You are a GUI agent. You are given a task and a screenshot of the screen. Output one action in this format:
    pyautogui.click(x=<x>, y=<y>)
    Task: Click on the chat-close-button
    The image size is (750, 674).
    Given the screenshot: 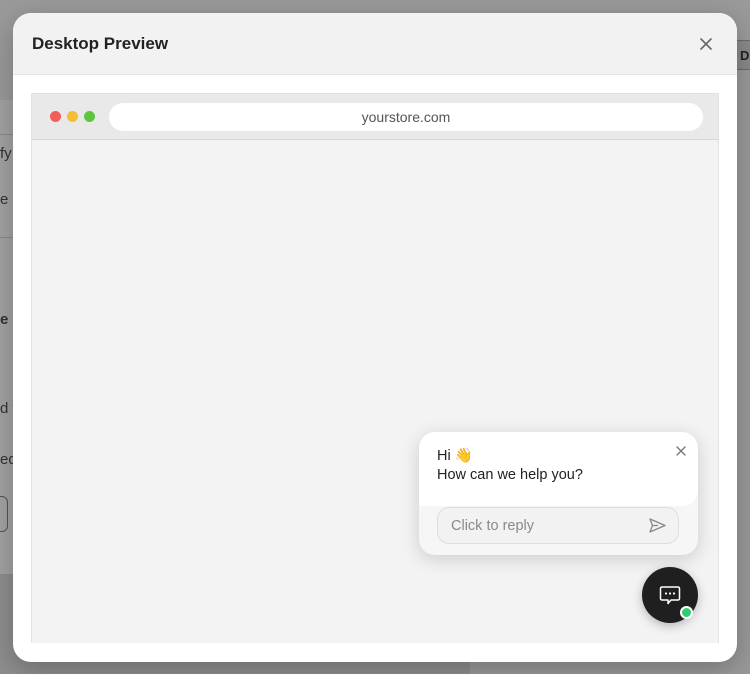 What is the action you would take?
    pyautogui.click(x=681, y=451)
    